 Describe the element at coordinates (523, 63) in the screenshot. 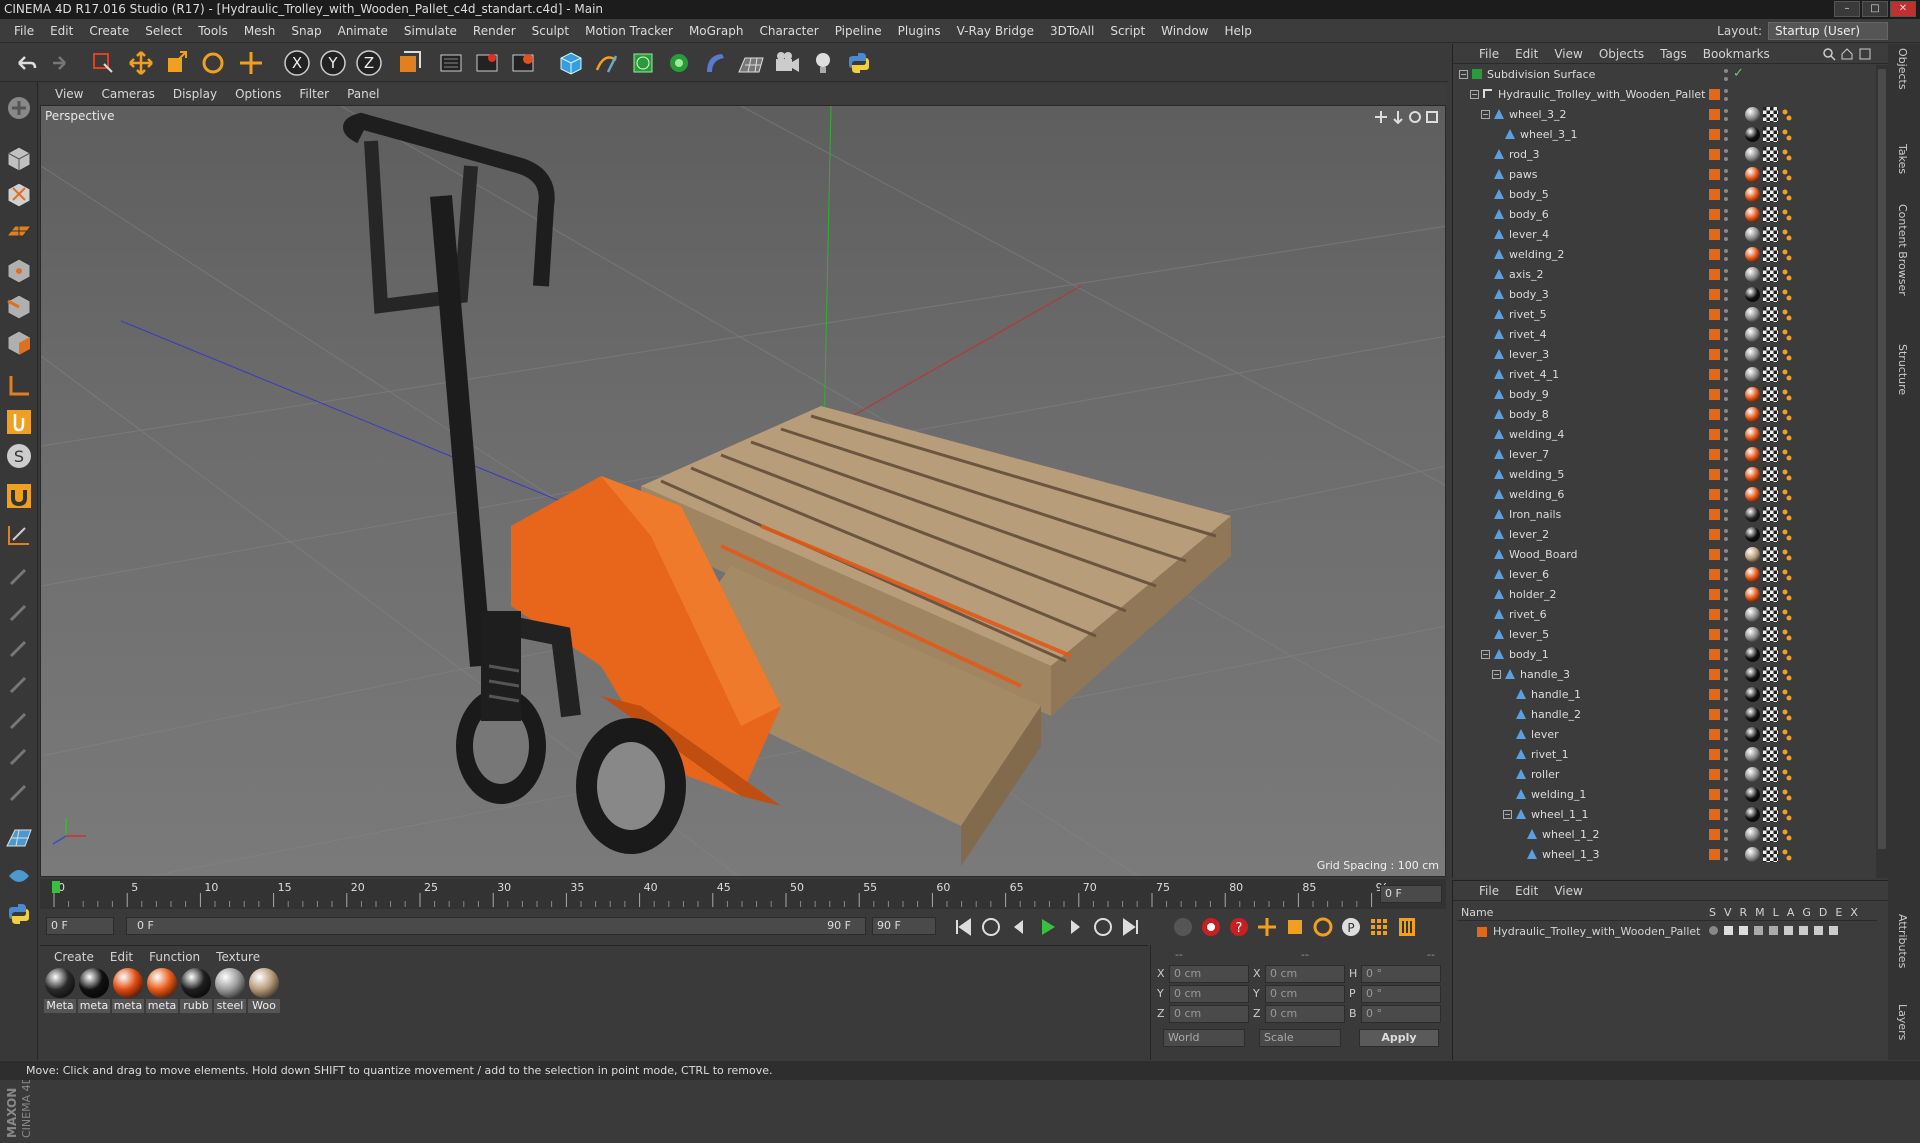

I see `render-settings-icon` at that location.